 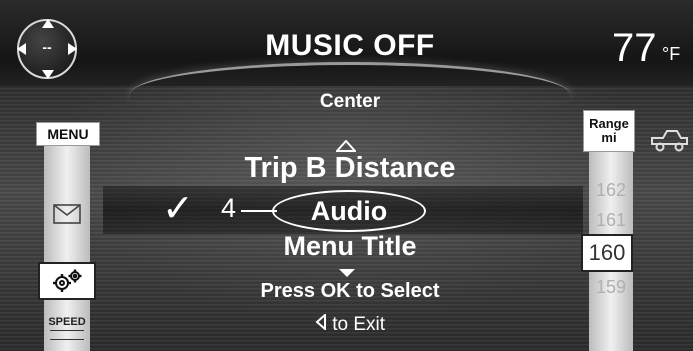 What do you see at coordinates (611, 220) in the screenshot?
I see `range-value-161: 161` at bounding box center [611, 220].